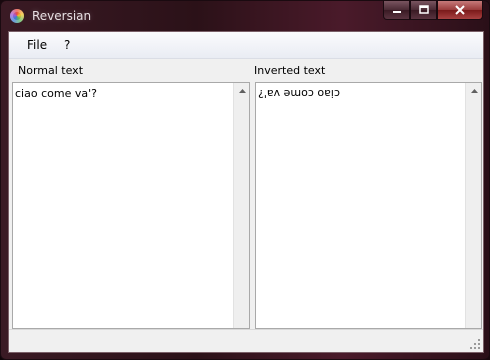 This screenshot has width=490, height=360. I want to click on close-icon, so click(460, 10).